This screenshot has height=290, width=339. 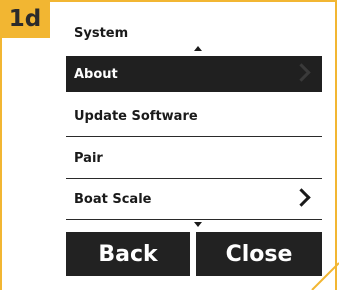 I want to click on back-button: Back, so click(x=128, y=254).